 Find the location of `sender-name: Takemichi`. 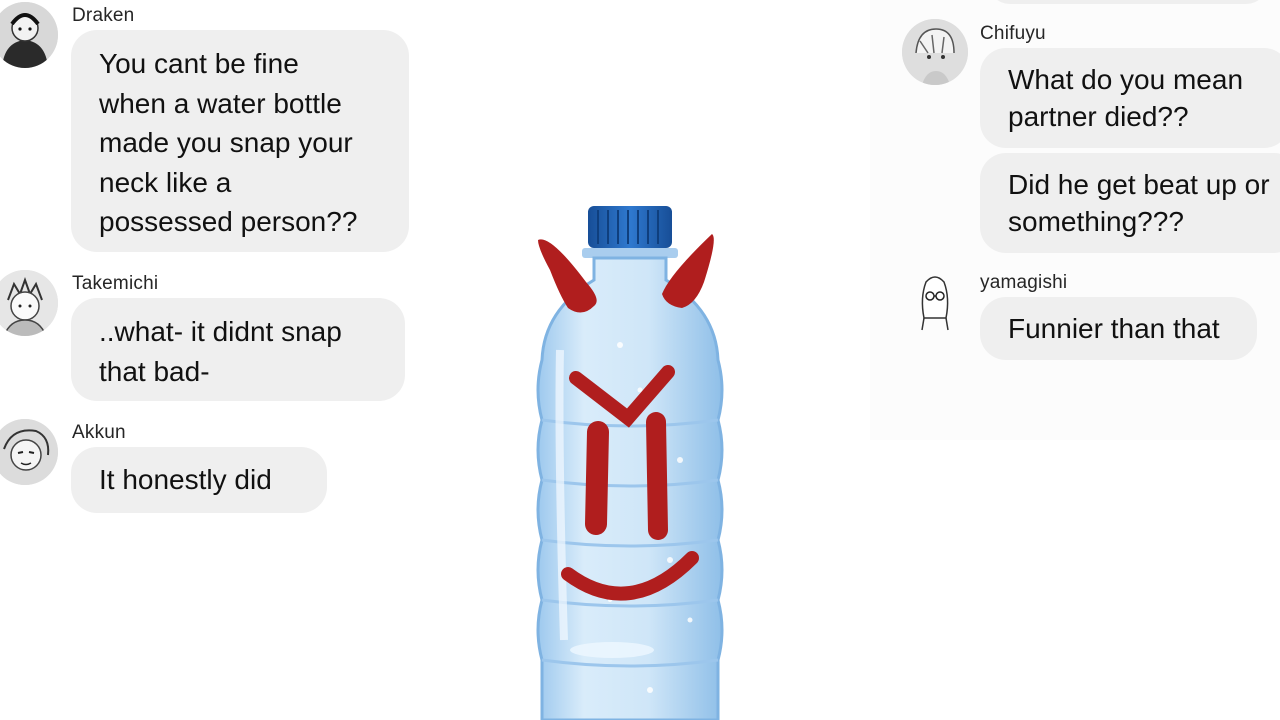

sender-name: Takemichi is located at coordinates (115, 283).